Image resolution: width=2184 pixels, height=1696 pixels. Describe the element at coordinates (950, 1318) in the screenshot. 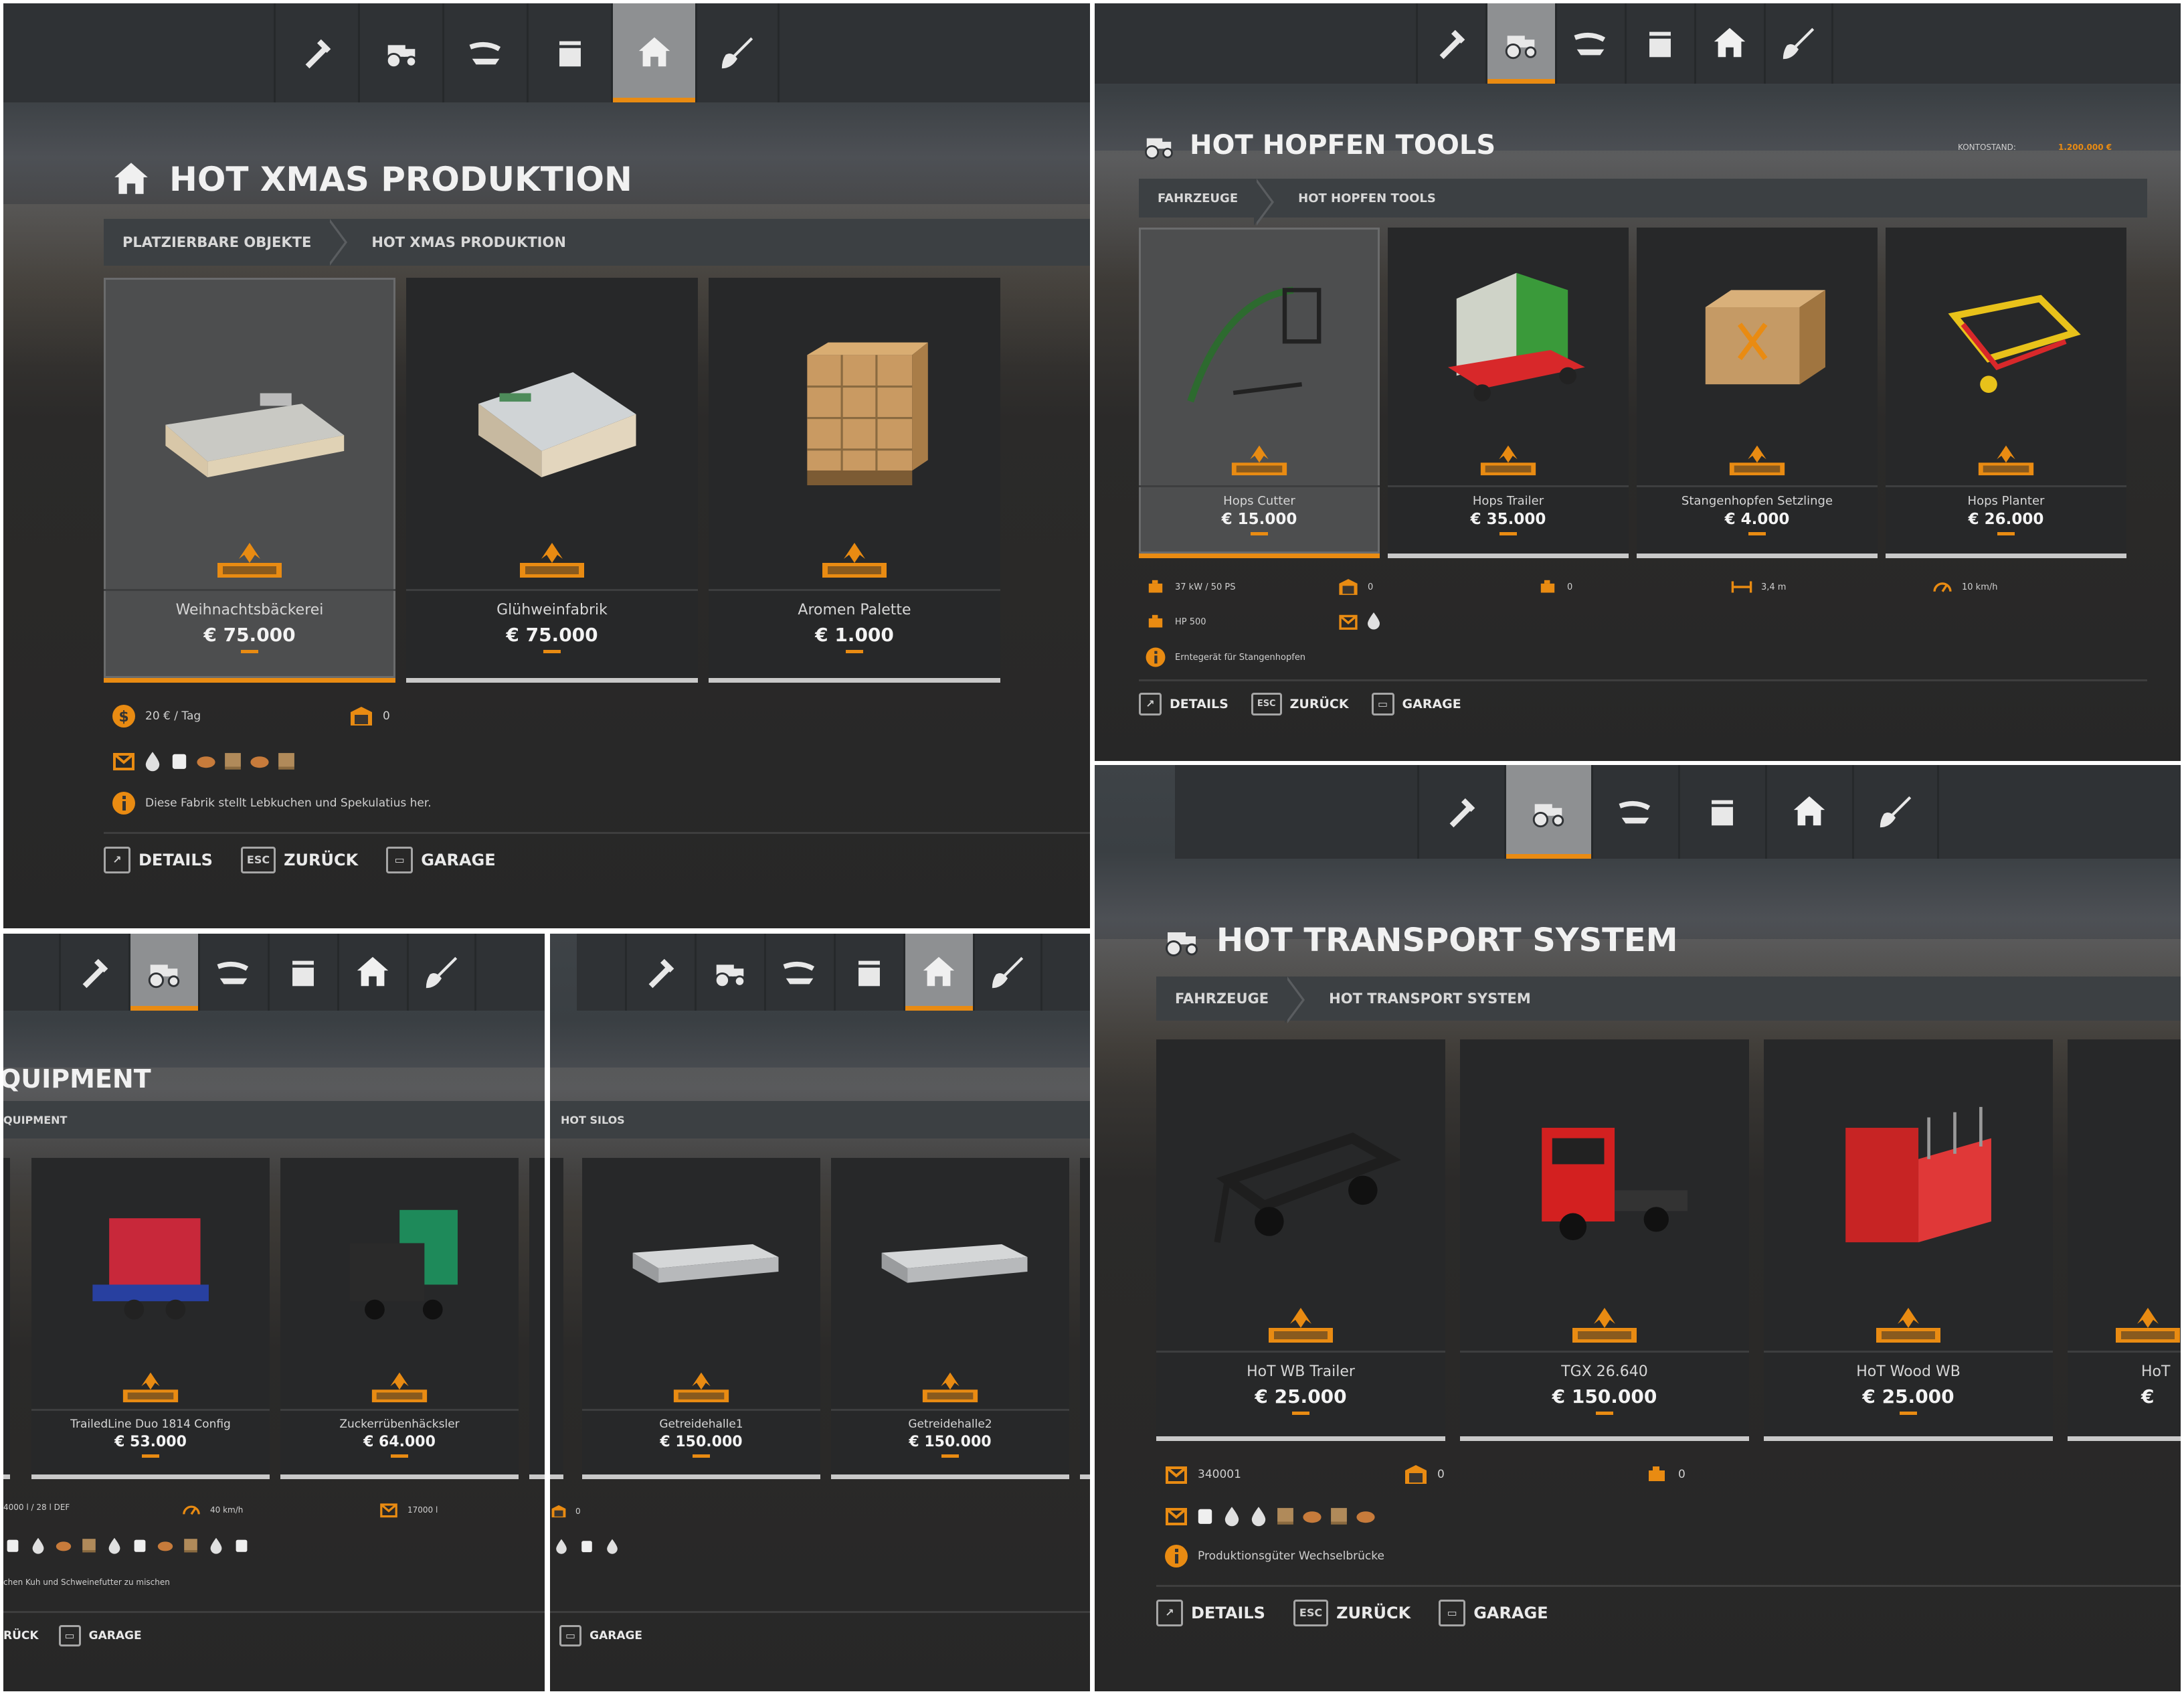

I see `store-item-card: Getreidehalle2 € 150.000` at that location.